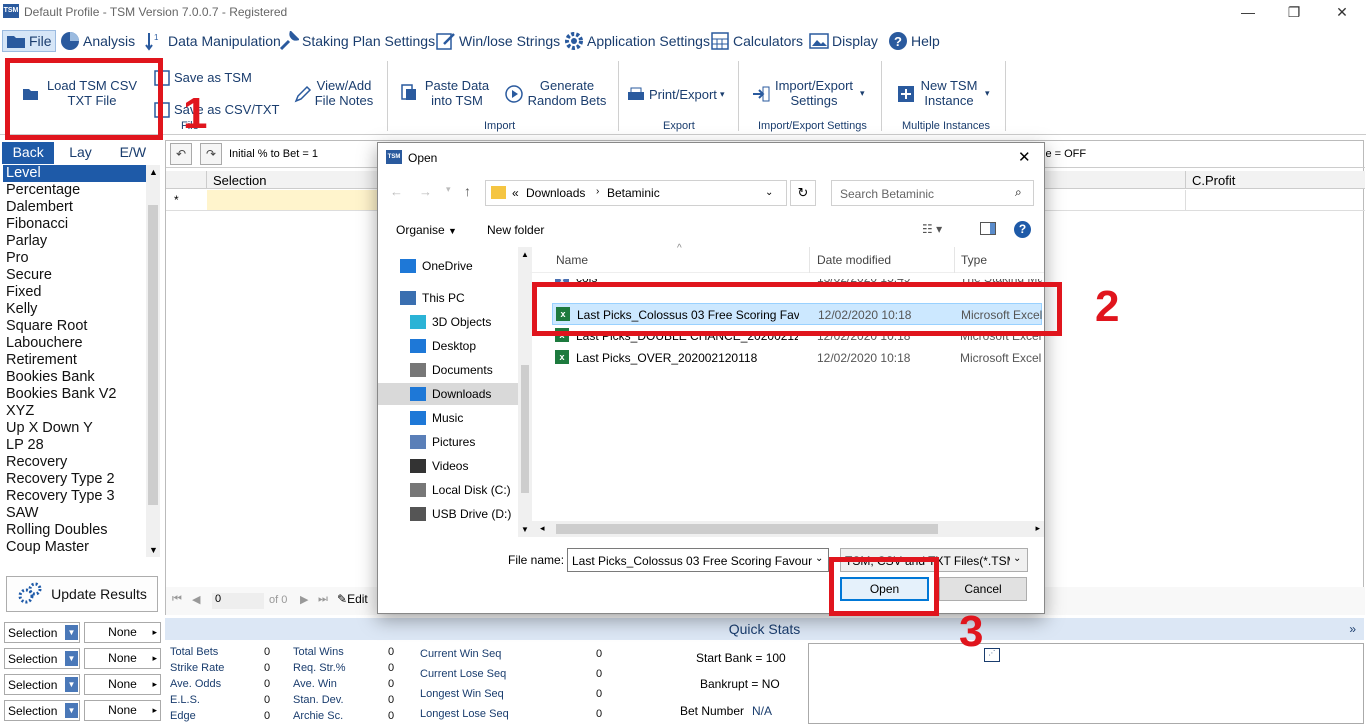 Image resolution: width=1366 pixels, height=728 pixels. I want to click on list-item: Retirement, so click(74, 360).